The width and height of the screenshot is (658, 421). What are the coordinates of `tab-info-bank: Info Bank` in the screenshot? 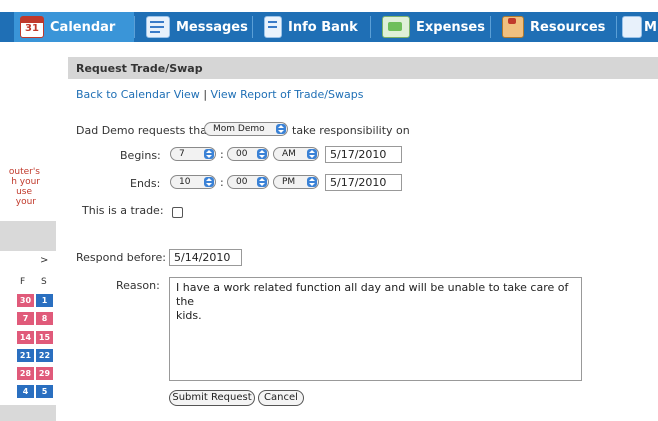 It's located at (314, 27).